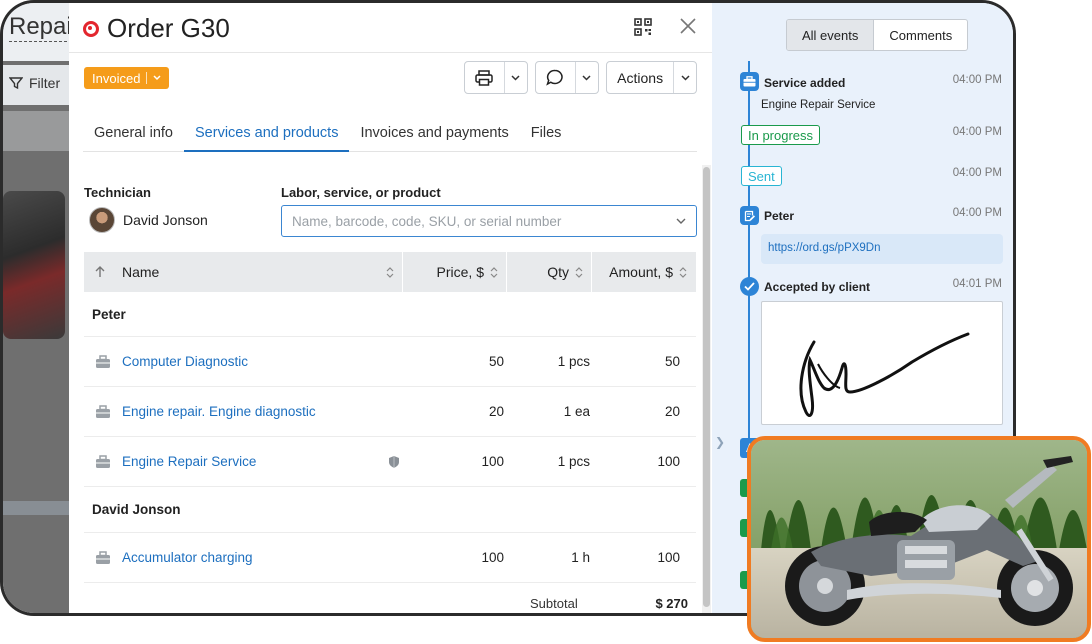 This screenshot has width=1092, height=644. Describe the element at coordinates (116, 78) in the screenshot. I see `status-label: Invoiced` at that location.